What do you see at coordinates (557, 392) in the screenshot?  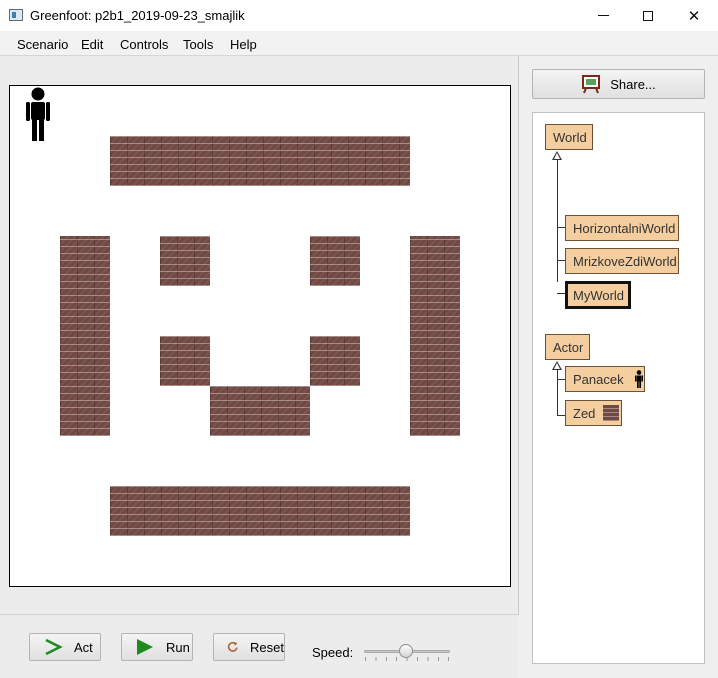 I see `inheritance-line-actor` at bounding box center [557, 392].